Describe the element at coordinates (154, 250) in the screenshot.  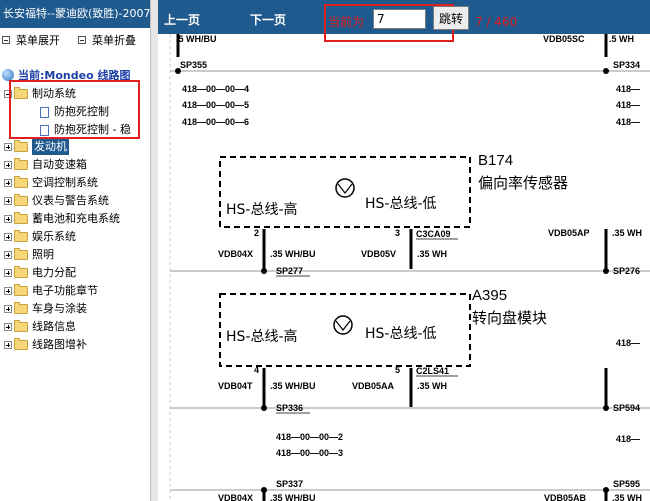
I see `pane-splitter` at that location.